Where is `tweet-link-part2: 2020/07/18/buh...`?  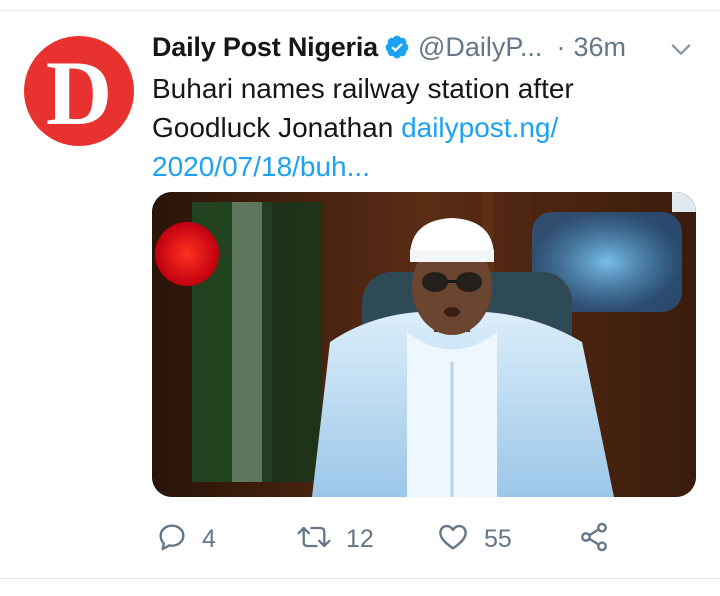 tweet-link-part2: 2020/07/18/buh... is located at coordinates (261, 166).